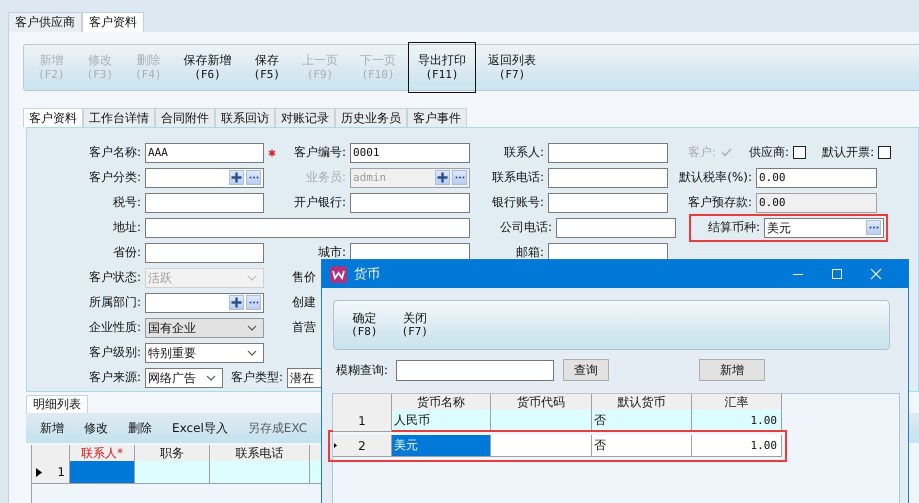 This screenshot has width=919, height=503. What do you see at coordinates (204, 152) in the screenshot?
I see `text-field: AAA` at bounding box center [204, 152].